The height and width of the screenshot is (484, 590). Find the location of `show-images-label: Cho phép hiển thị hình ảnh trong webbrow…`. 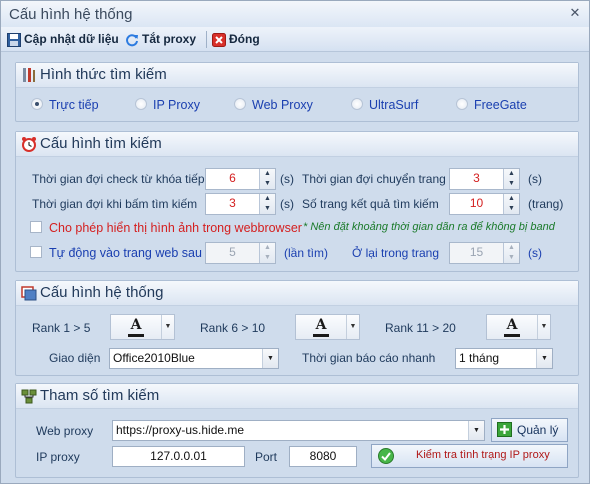

show-images-label: Cho phép hiển thị hình ảnh trong webbrow… is located at coordinates (175, 228).